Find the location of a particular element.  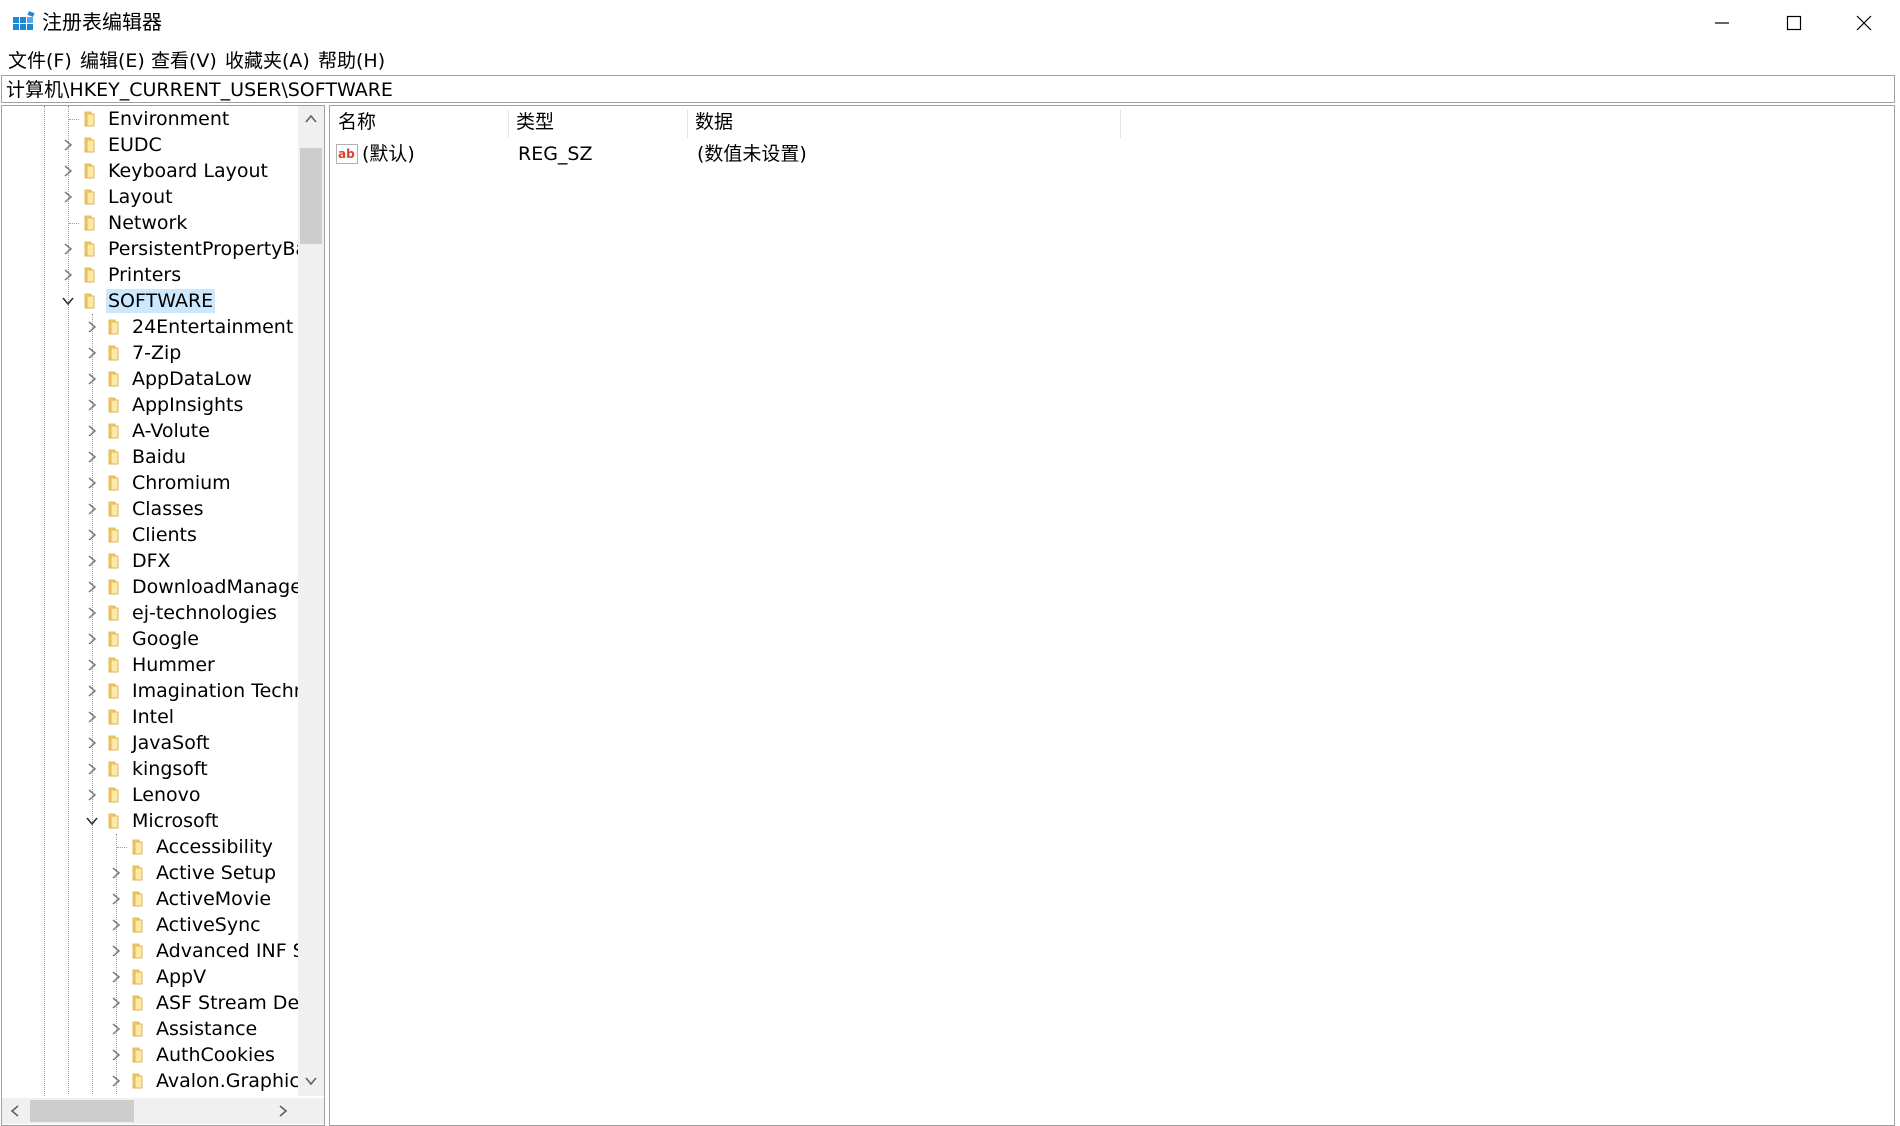

tree-node: ActiveSync is located at coordinates (150, 925).